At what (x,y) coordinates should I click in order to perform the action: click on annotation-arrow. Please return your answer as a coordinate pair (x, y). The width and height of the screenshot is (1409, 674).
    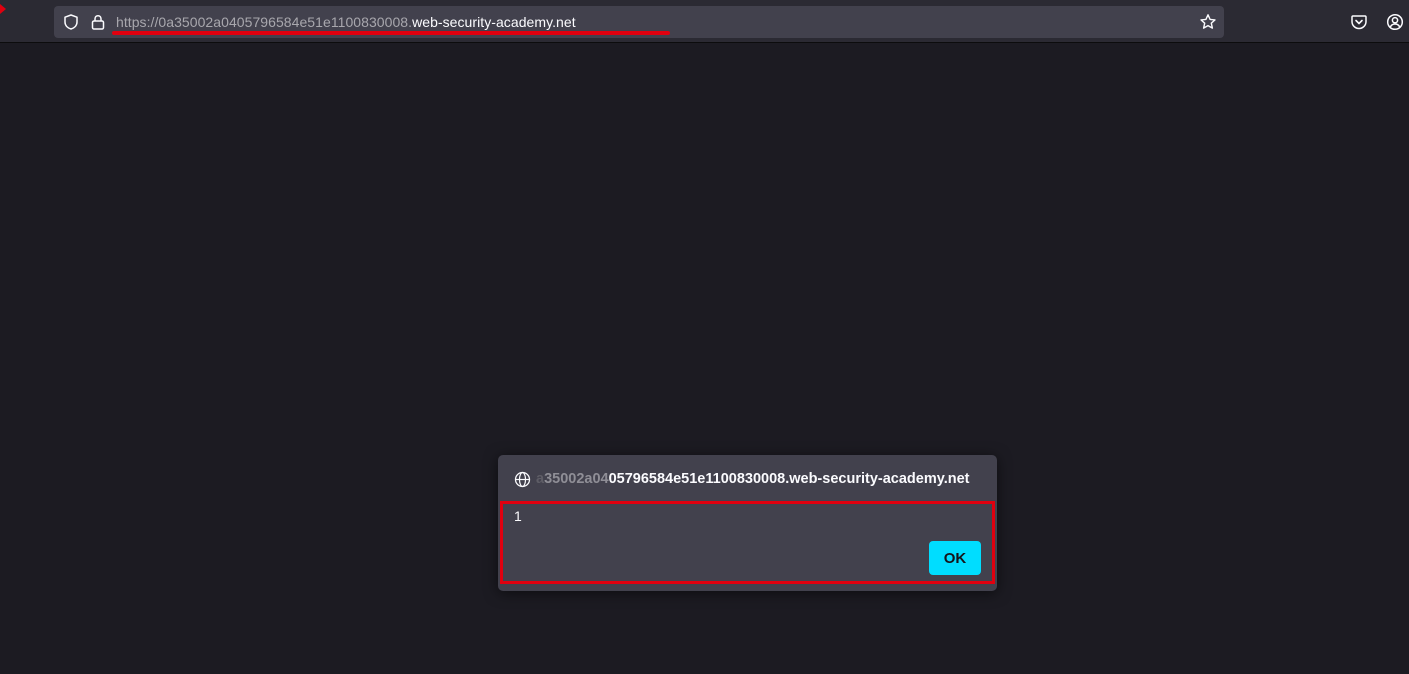
    Looking at the image, I should click on (3, 9).